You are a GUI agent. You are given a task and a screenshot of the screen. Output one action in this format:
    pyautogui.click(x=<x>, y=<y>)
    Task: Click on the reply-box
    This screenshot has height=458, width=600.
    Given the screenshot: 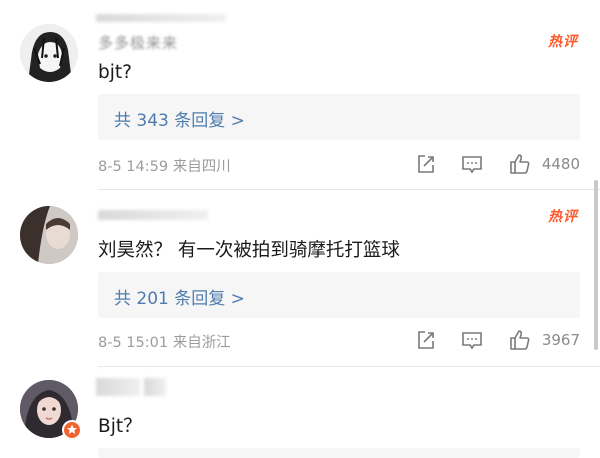 What is the action you would take?
    pyautogui.click(x=339, y=453)
    